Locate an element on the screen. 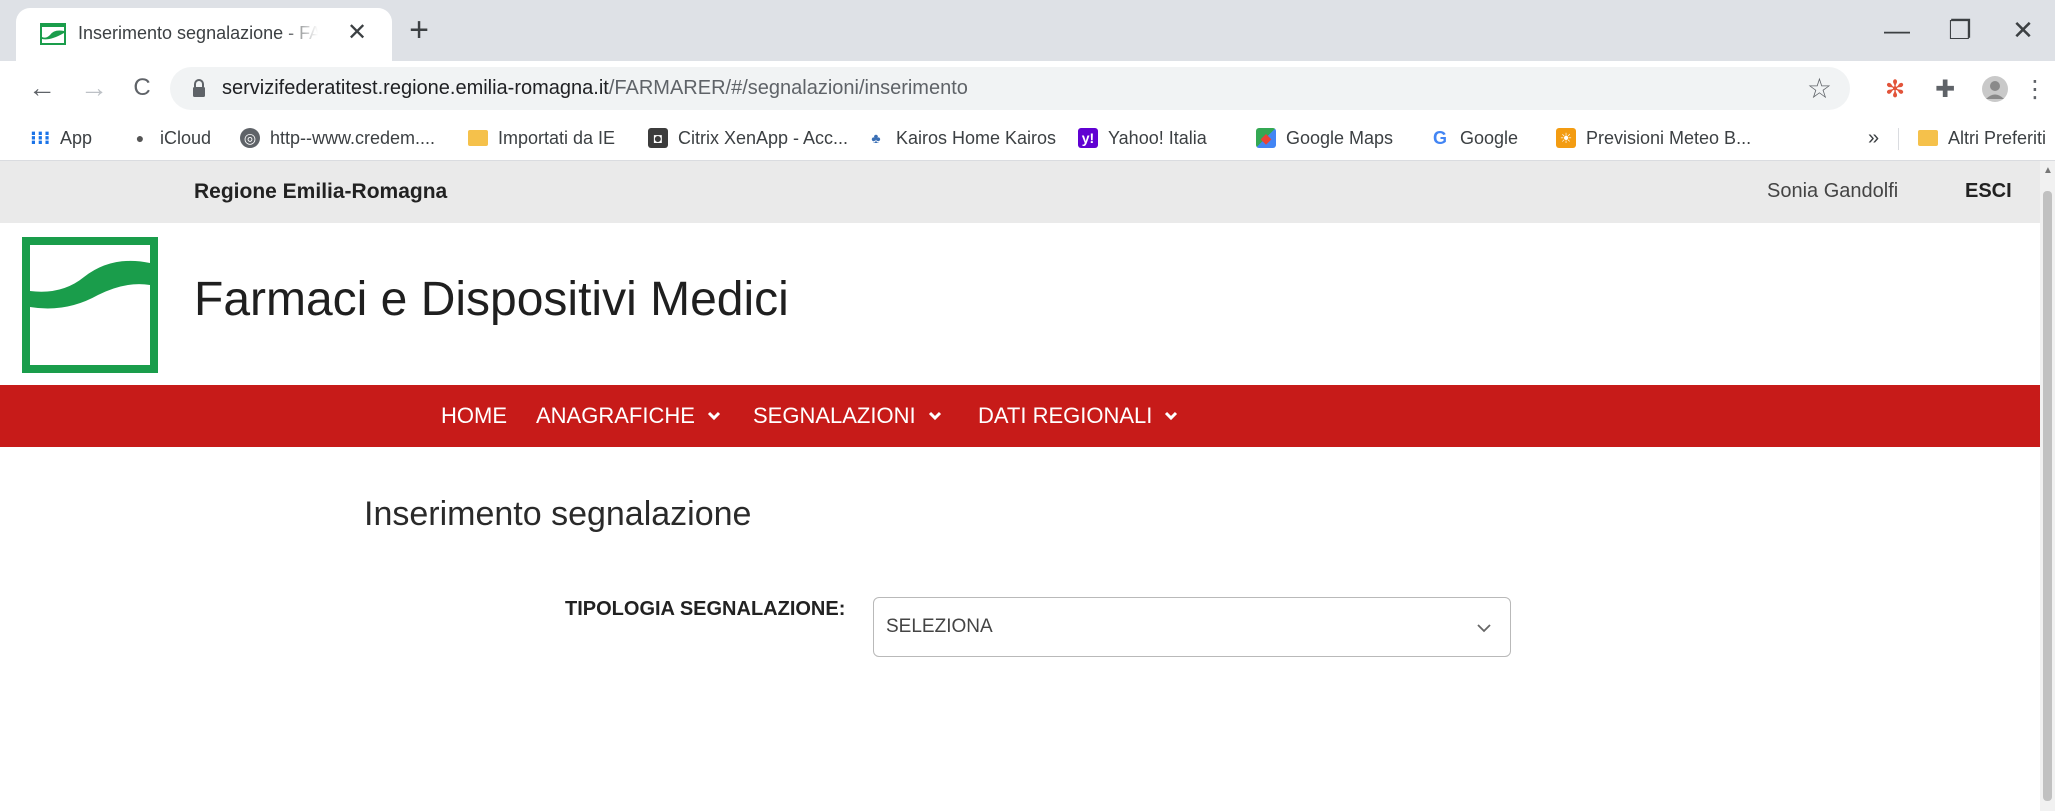 This screenshot has height=811, width=2055. bookmark-google-maps: ◆ Google Maps is located at coordinates (1324, 138).